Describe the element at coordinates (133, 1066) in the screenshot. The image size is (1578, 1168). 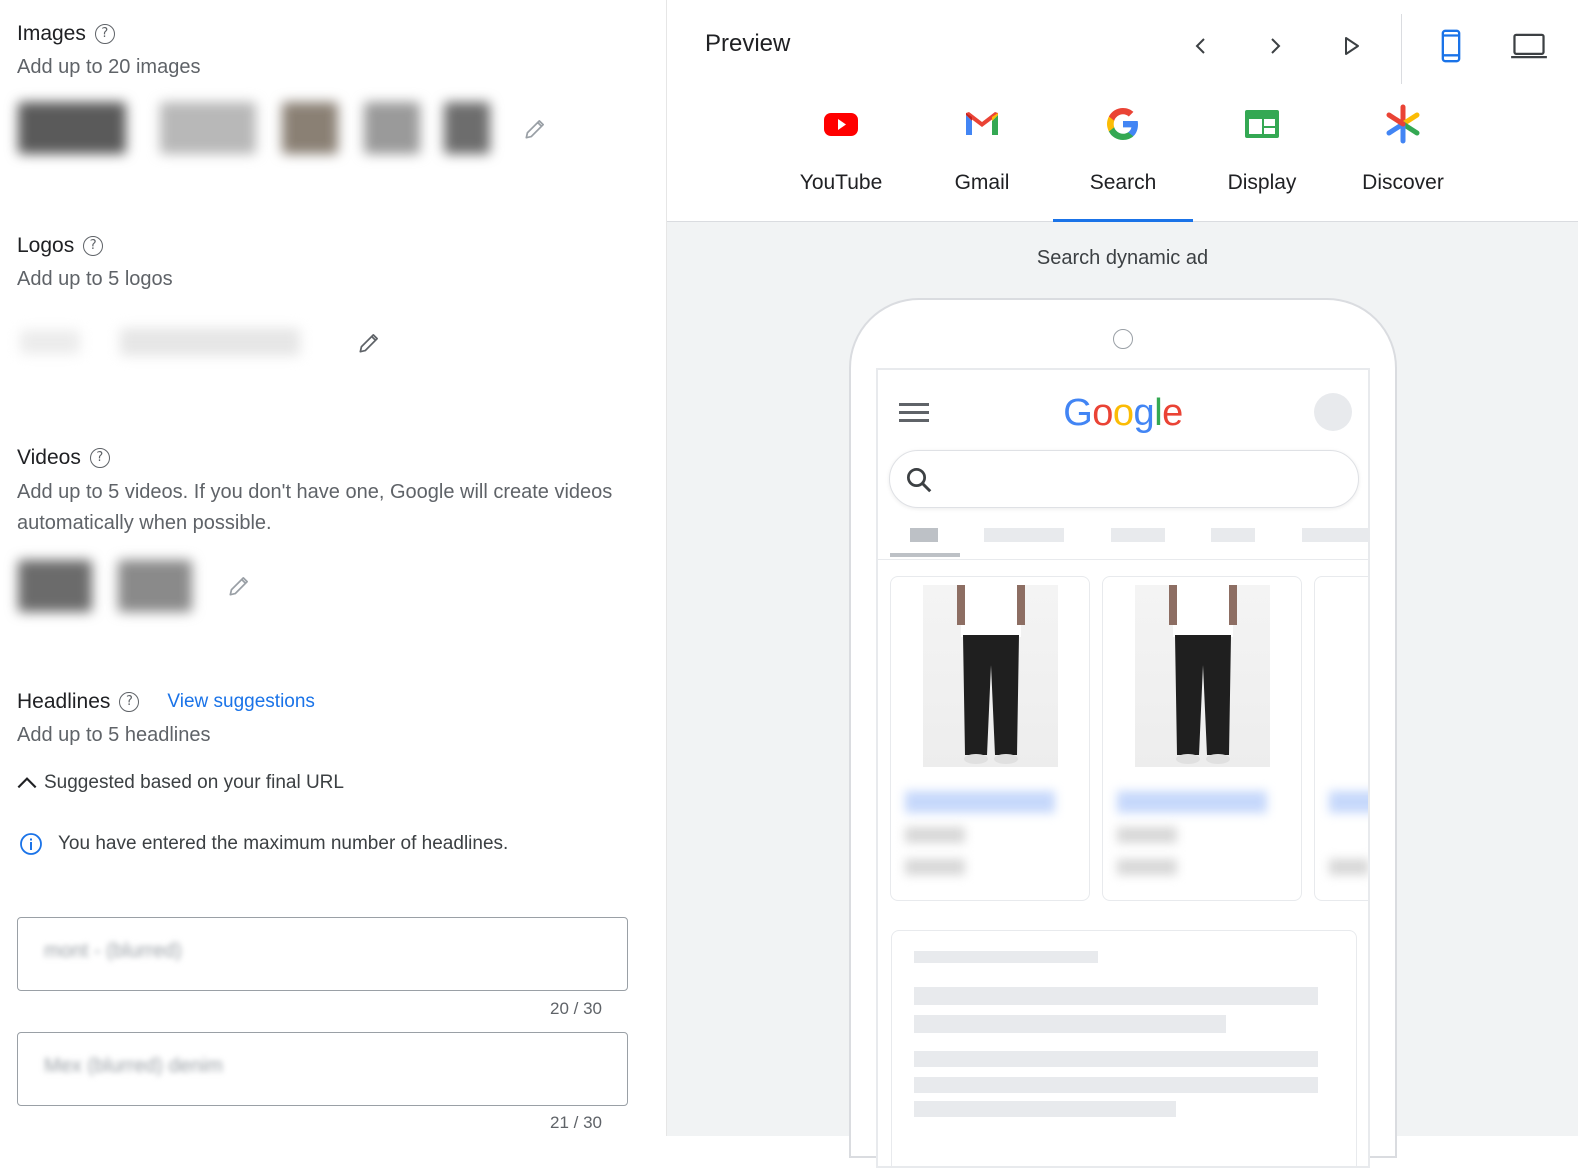
I see `headline-input-2-value: Mex (blurred) denim` at that location.